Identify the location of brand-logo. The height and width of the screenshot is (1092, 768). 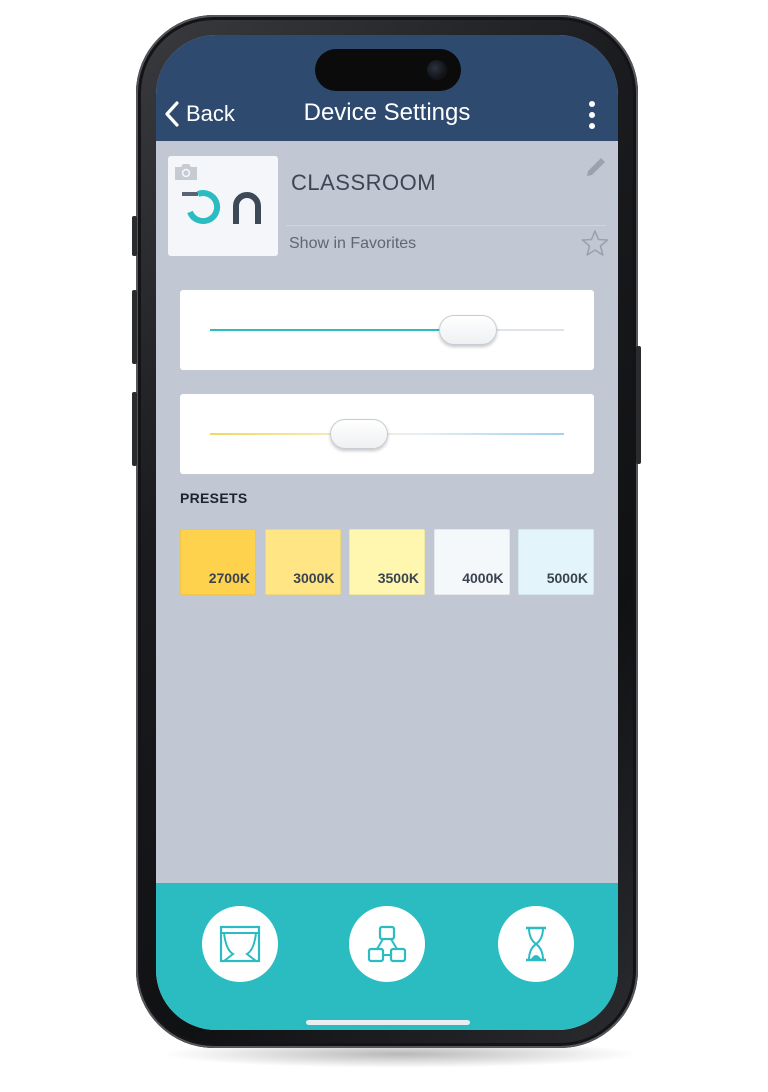
(221, 207).